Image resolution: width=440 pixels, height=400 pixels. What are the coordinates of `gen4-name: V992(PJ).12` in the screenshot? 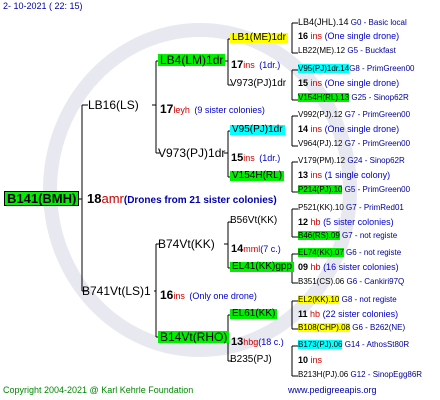 It's located at (320, 114).